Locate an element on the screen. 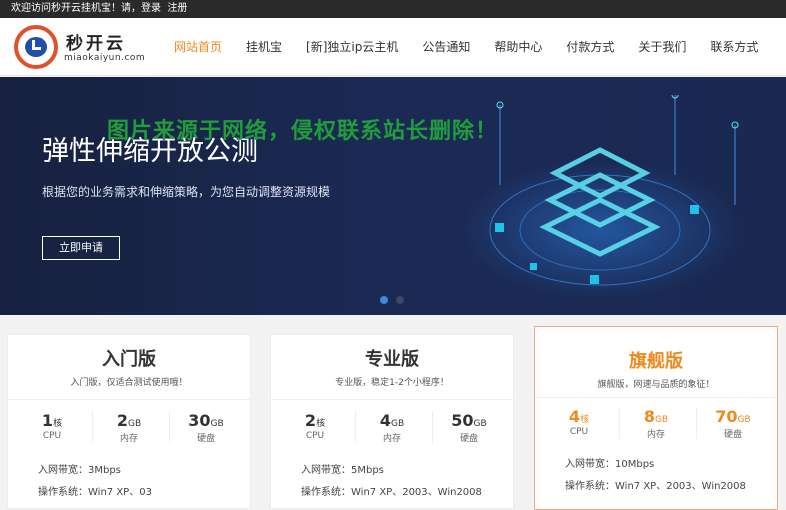 This screenshot has width=786, height=510. spec-disk: 50GB 硬盘 is located at coordinates (469, 427).